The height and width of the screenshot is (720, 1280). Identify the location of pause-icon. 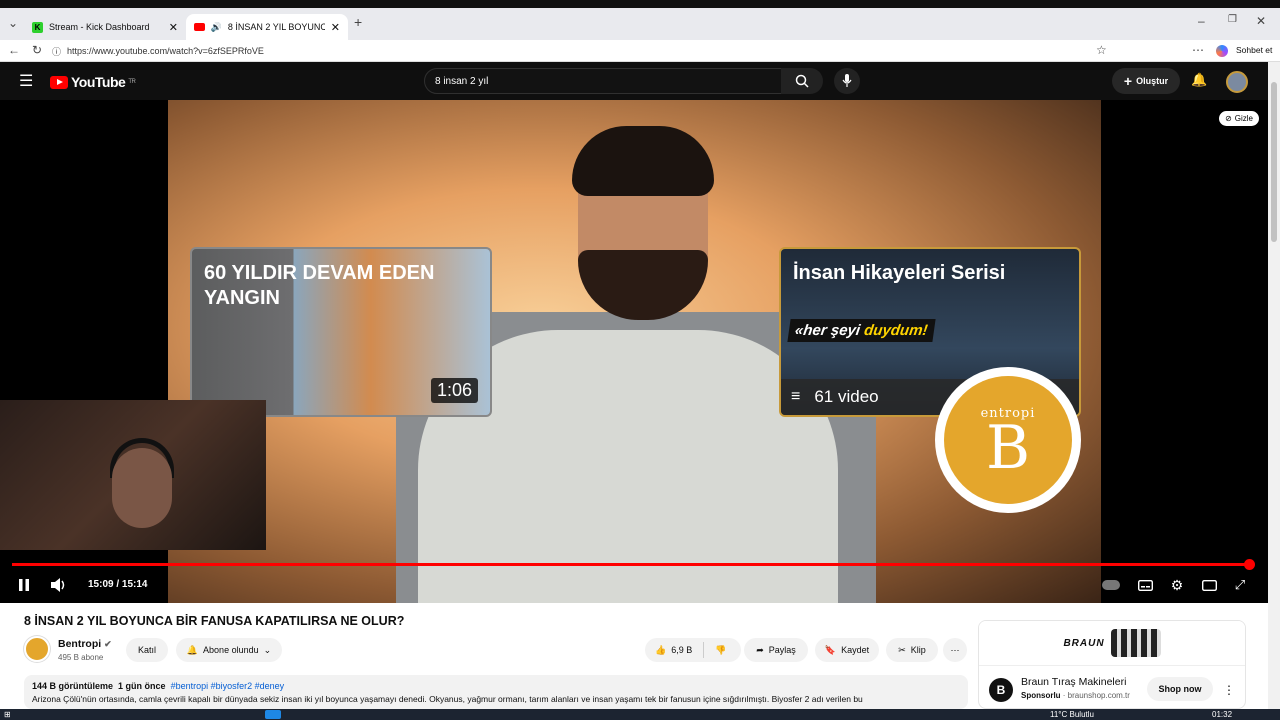
(24, 585).